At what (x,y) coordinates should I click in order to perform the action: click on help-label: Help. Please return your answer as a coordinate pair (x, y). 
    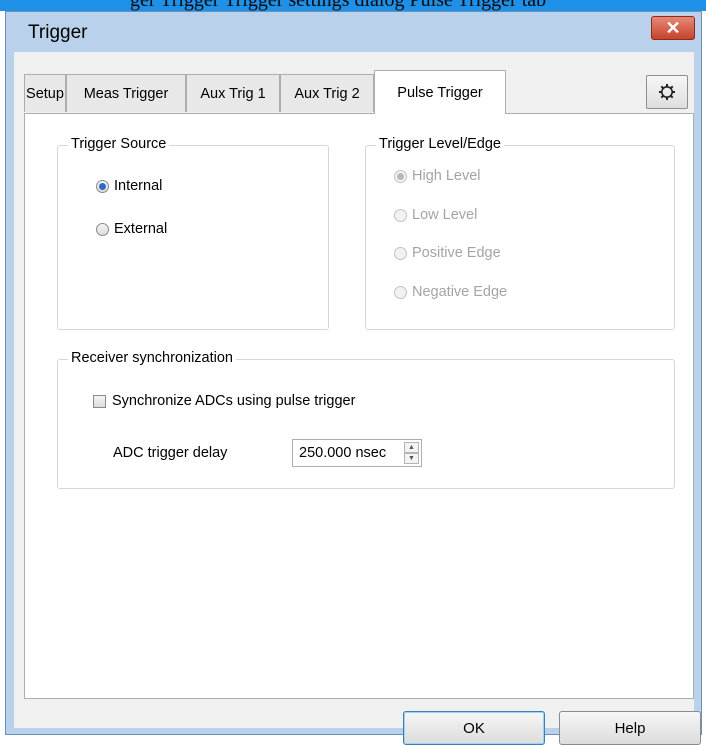
    Looking at the image, I should click on (630, 728).